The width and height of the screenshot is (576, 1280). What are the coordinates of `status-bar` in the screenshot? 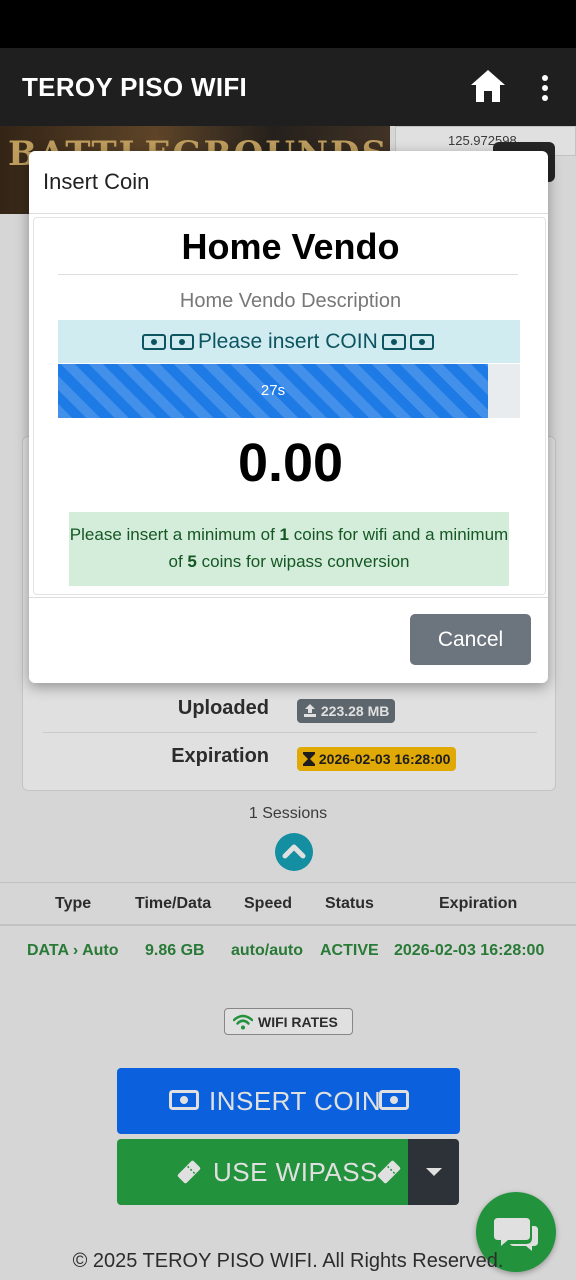 It's located at (288, 24).